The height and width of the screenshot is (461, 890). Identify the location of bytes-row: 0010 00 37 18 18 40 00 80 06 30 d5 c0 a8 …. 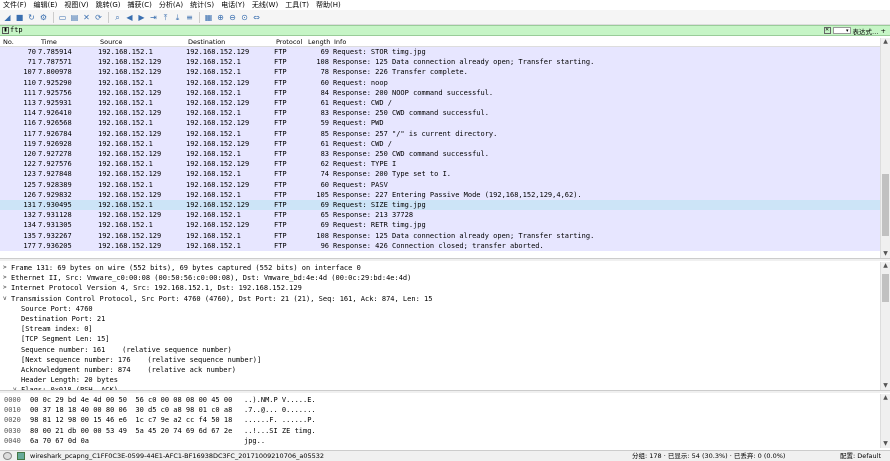
(440, 410).